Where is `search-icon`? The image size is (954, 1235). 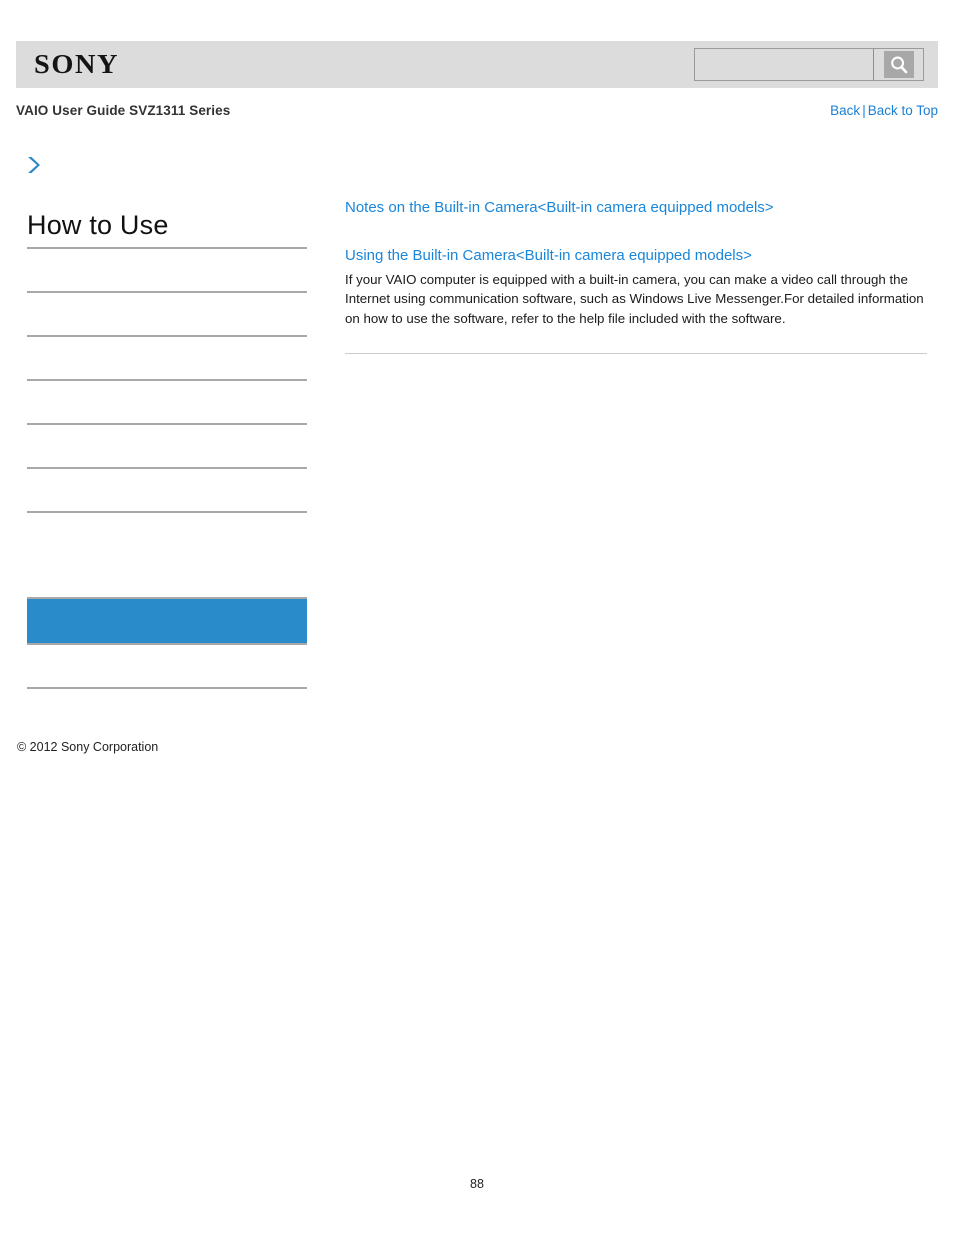
search-icon is located at coordinates (898, 64).